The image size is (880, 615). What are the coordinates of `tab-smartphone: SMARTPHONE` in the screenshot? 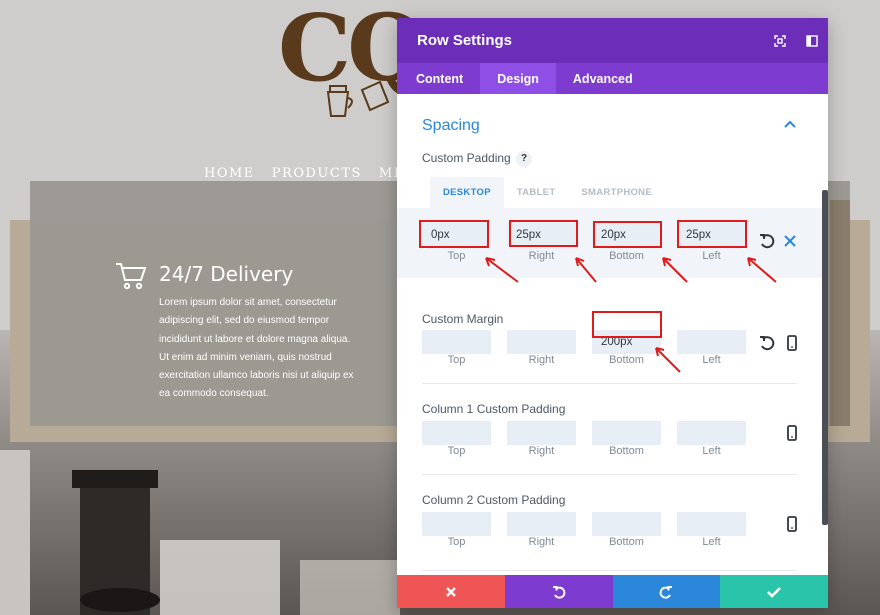 It's located at (616, 192).